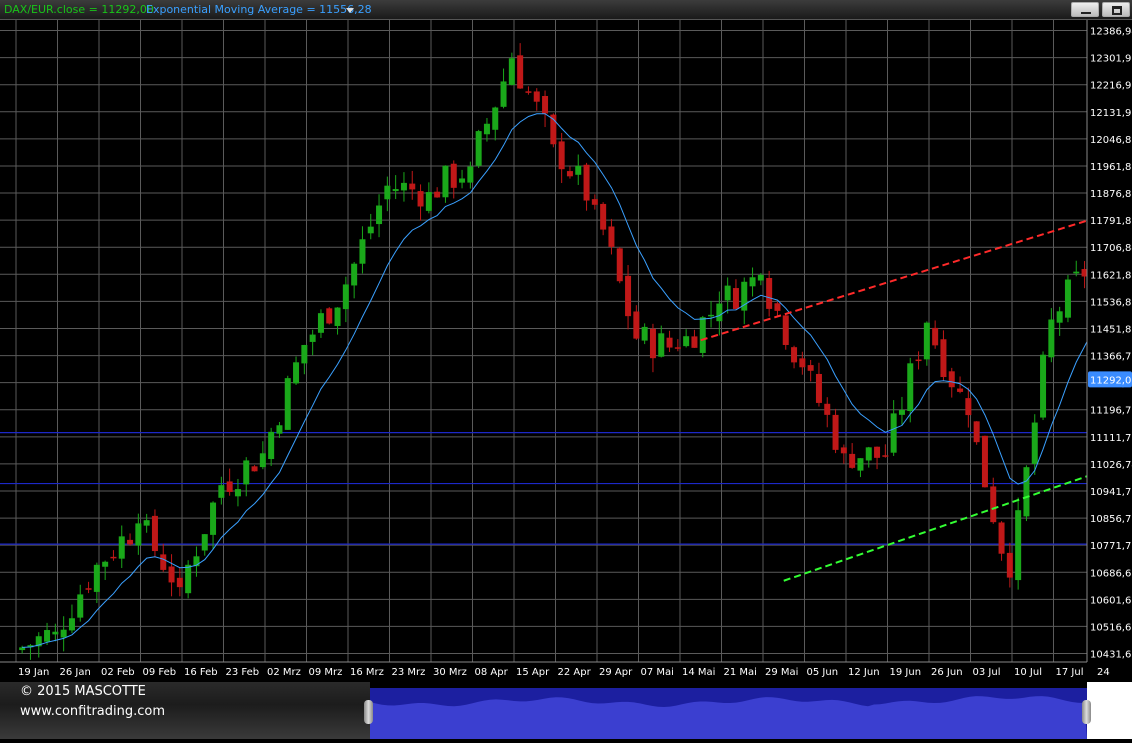 The width and height of the screenshot is (1132, 743). What do you see at coordinates (1111, 600) in the screenshot?
I see `y-tick-label: 10601,68` at bounding box center [1111, 600].